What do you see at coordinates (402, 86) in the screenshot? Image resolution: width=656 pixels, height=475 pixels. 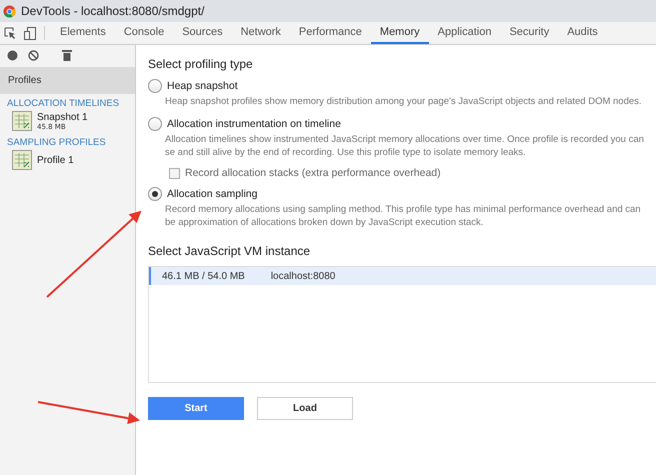 I see `radio-option: Heap snapshot` at bounding box center [402, 86].